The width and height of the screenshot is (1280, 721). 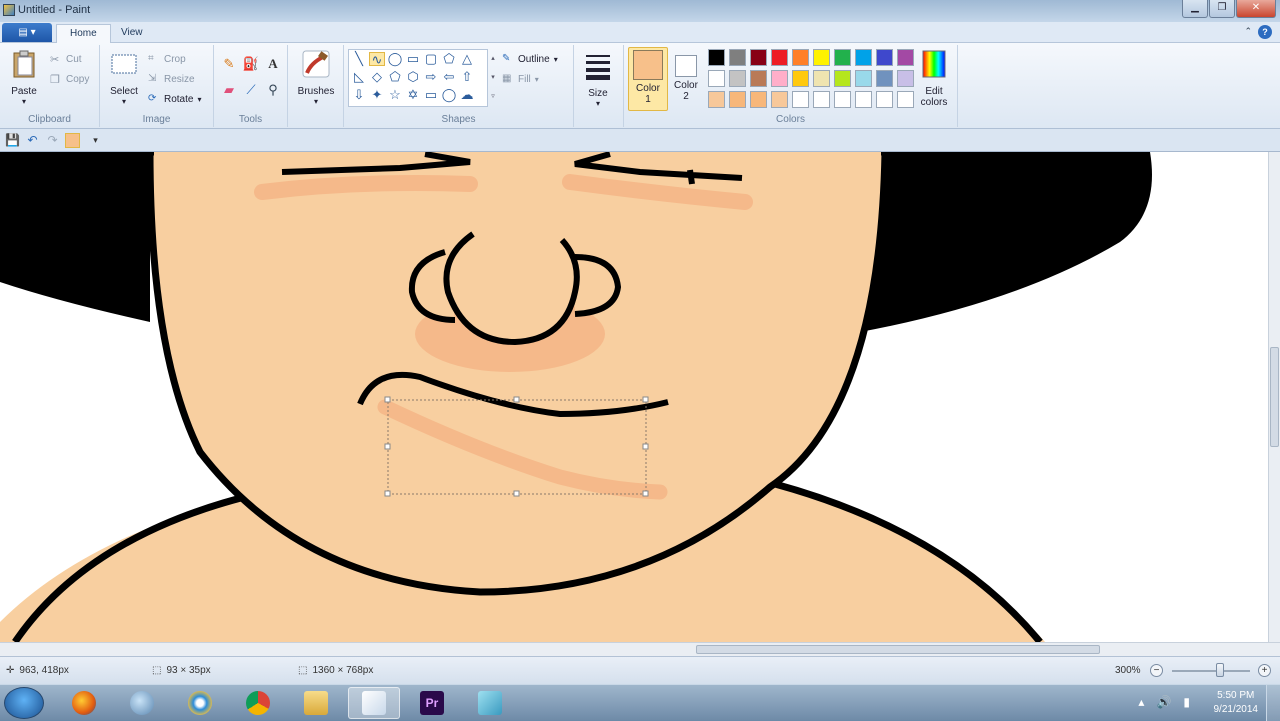 What do you see at coordinates (449, 95) in the screenshot?
I see `oval-callout-shape-icon: ◯` at bounding box center [449, 95].